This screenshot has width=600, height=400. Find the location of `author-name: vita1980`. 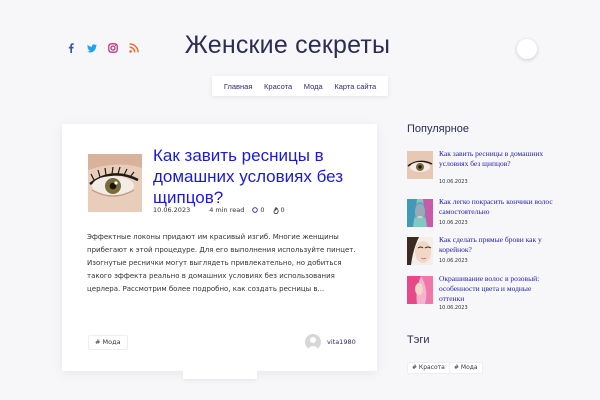

author-name: vita1980 is located at coordinates (341, 342).